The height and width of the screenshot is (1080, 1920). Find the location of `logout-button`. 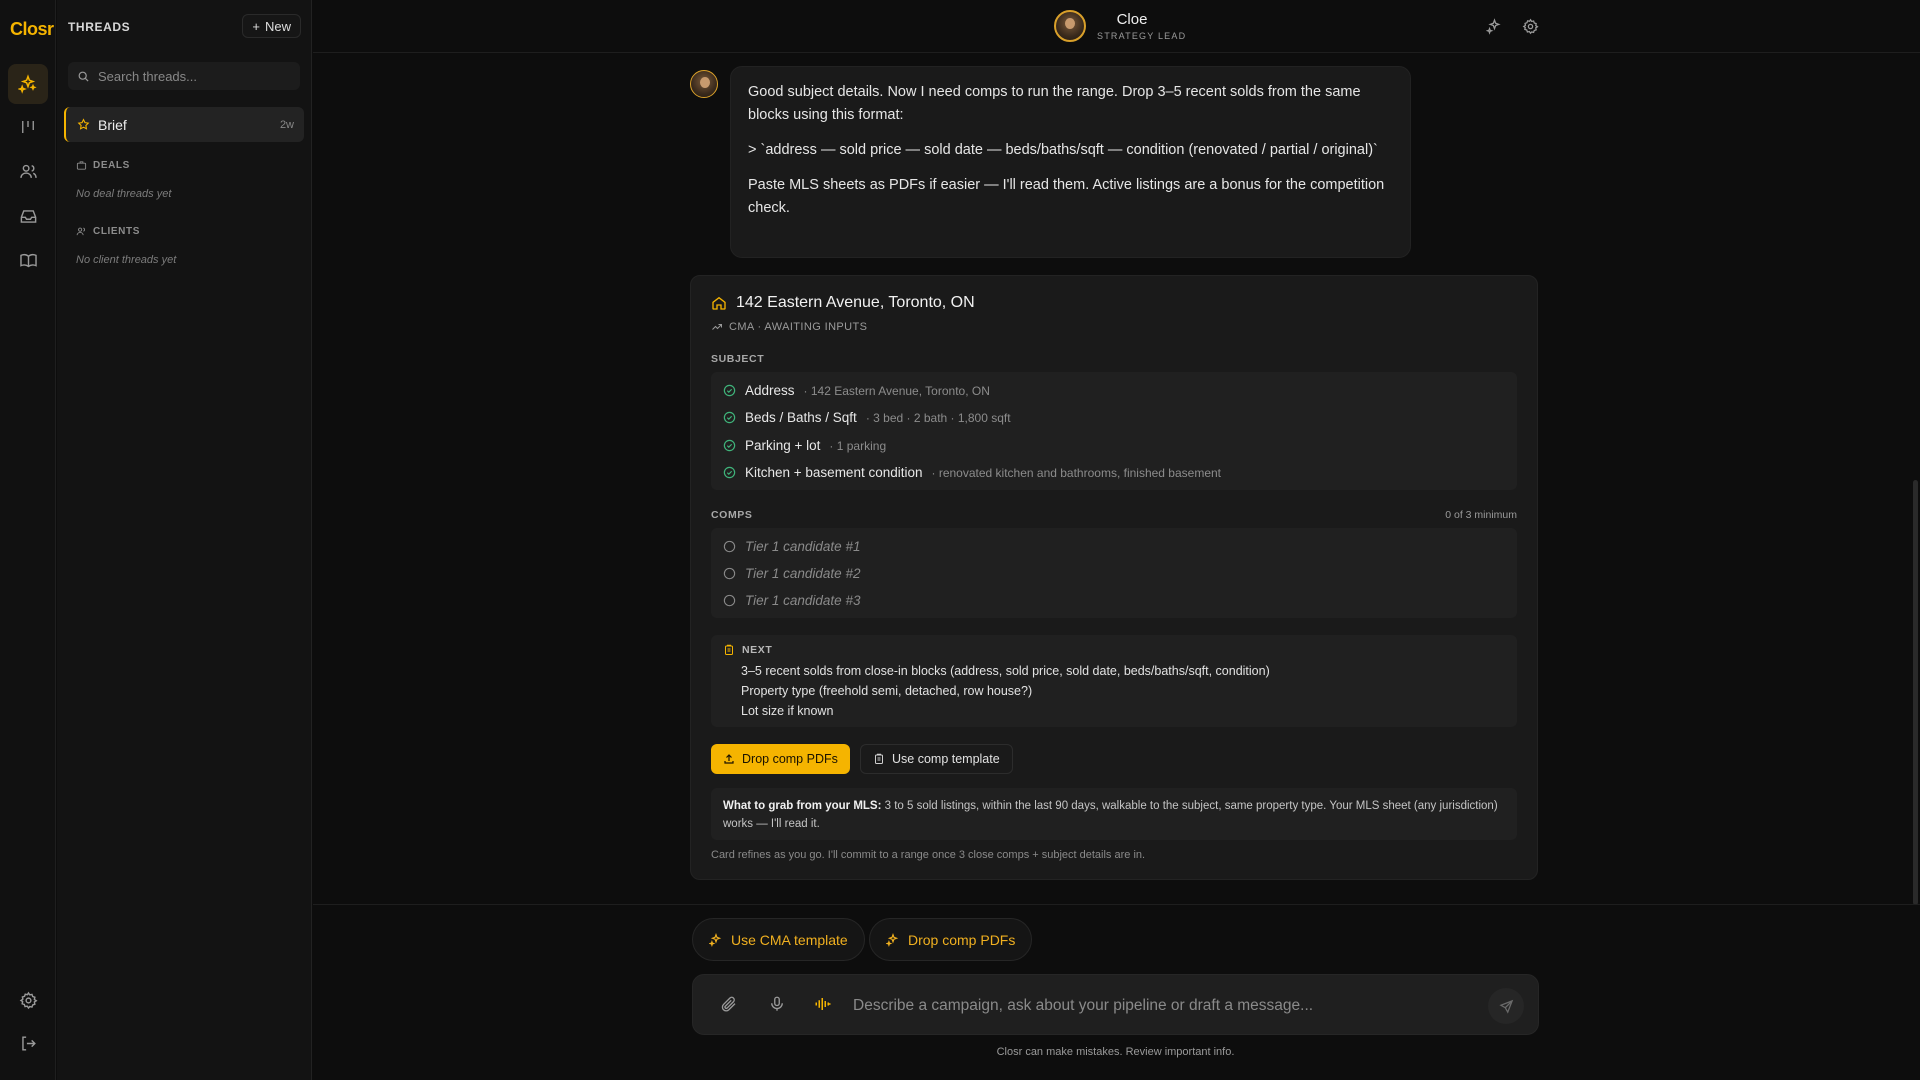

logout-button is located at coordinates (28, 1043).